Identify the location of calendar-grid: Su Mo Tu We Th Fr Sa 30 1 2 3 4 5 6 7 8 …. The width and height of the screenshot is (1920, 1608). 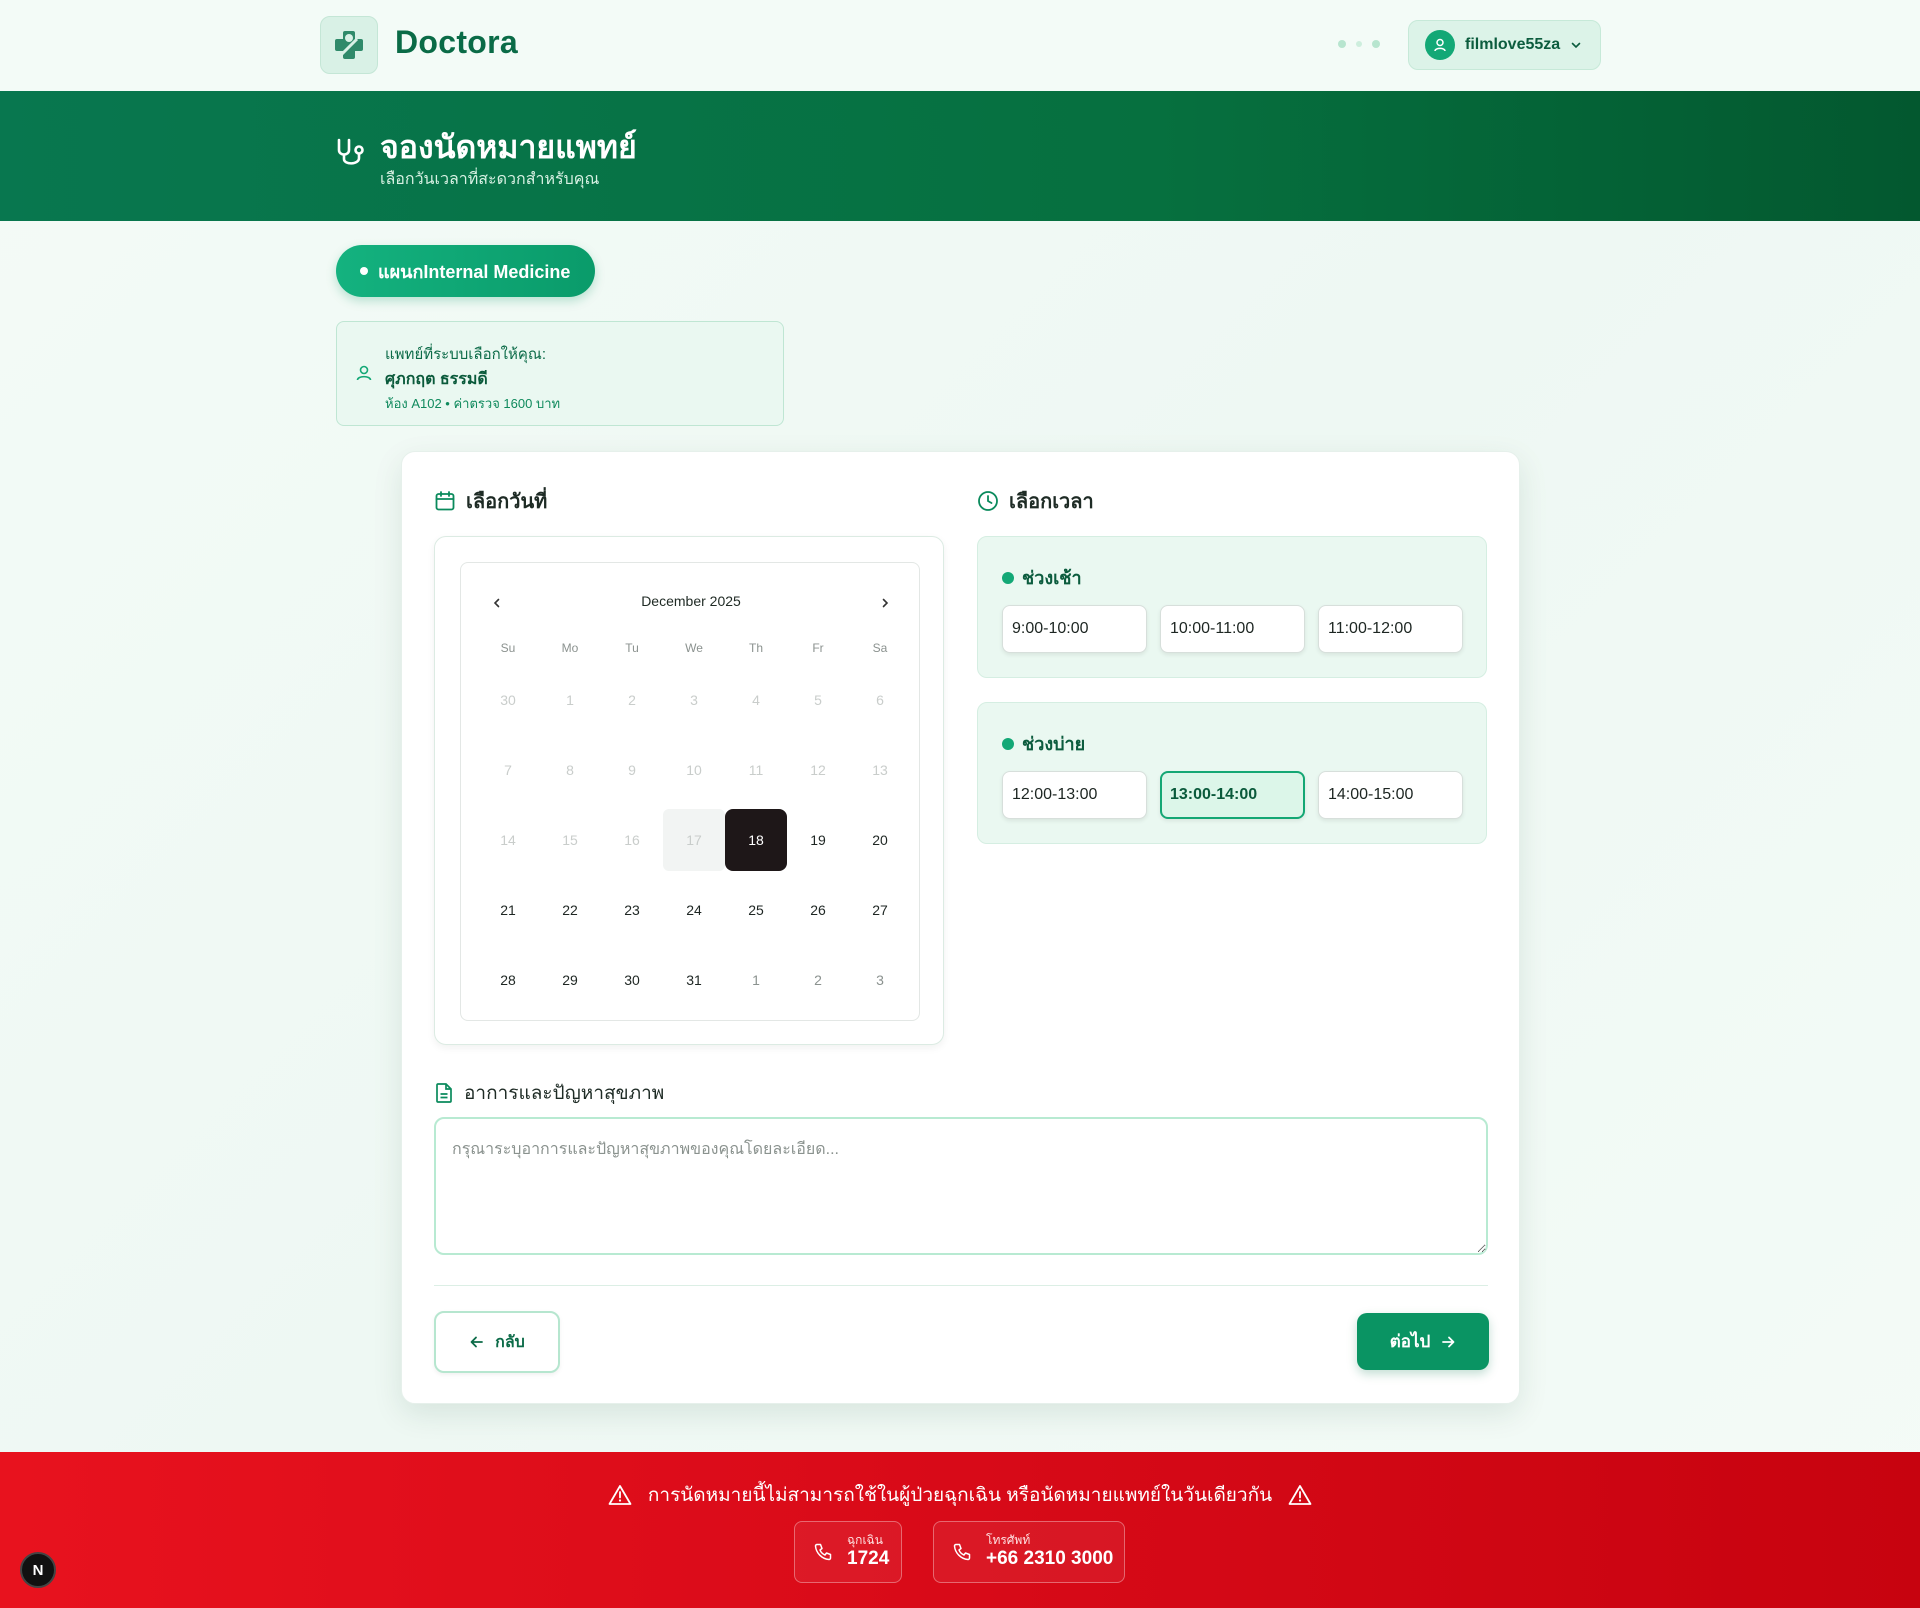
(694, 826).